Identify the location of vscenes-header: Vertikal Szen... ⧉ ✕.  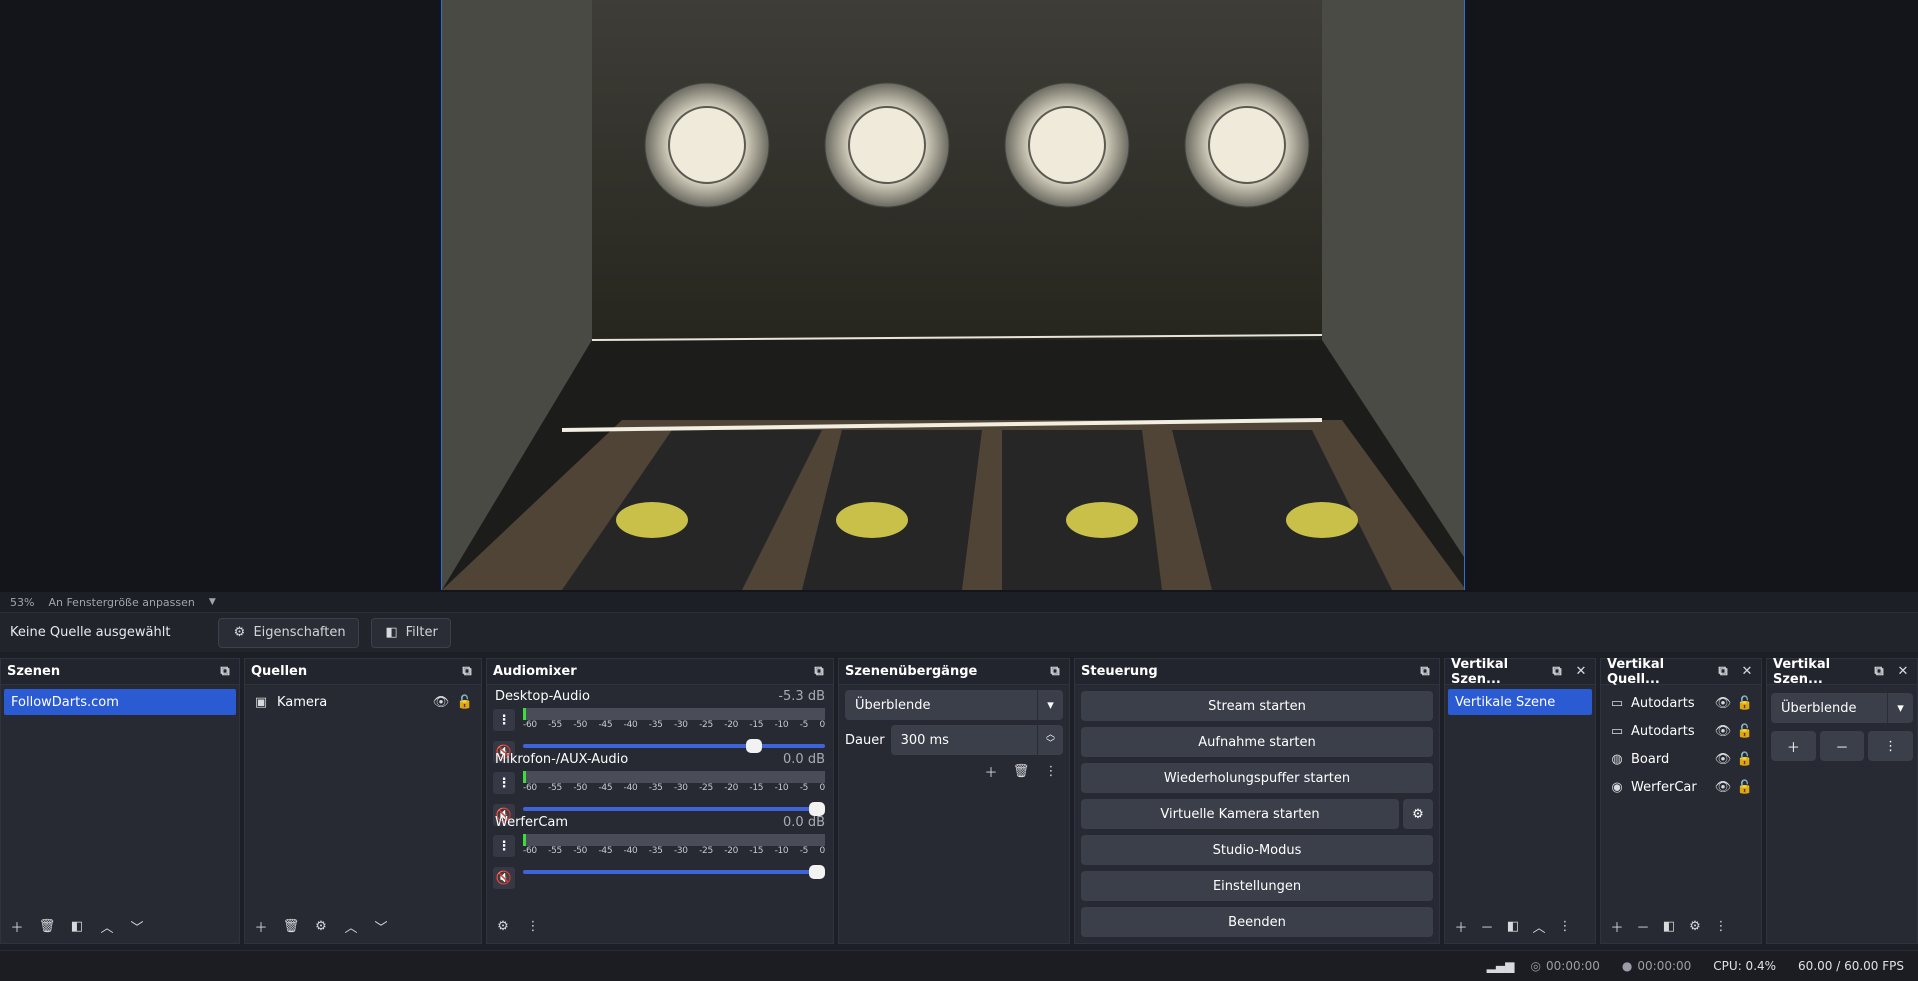
(1520, 672).